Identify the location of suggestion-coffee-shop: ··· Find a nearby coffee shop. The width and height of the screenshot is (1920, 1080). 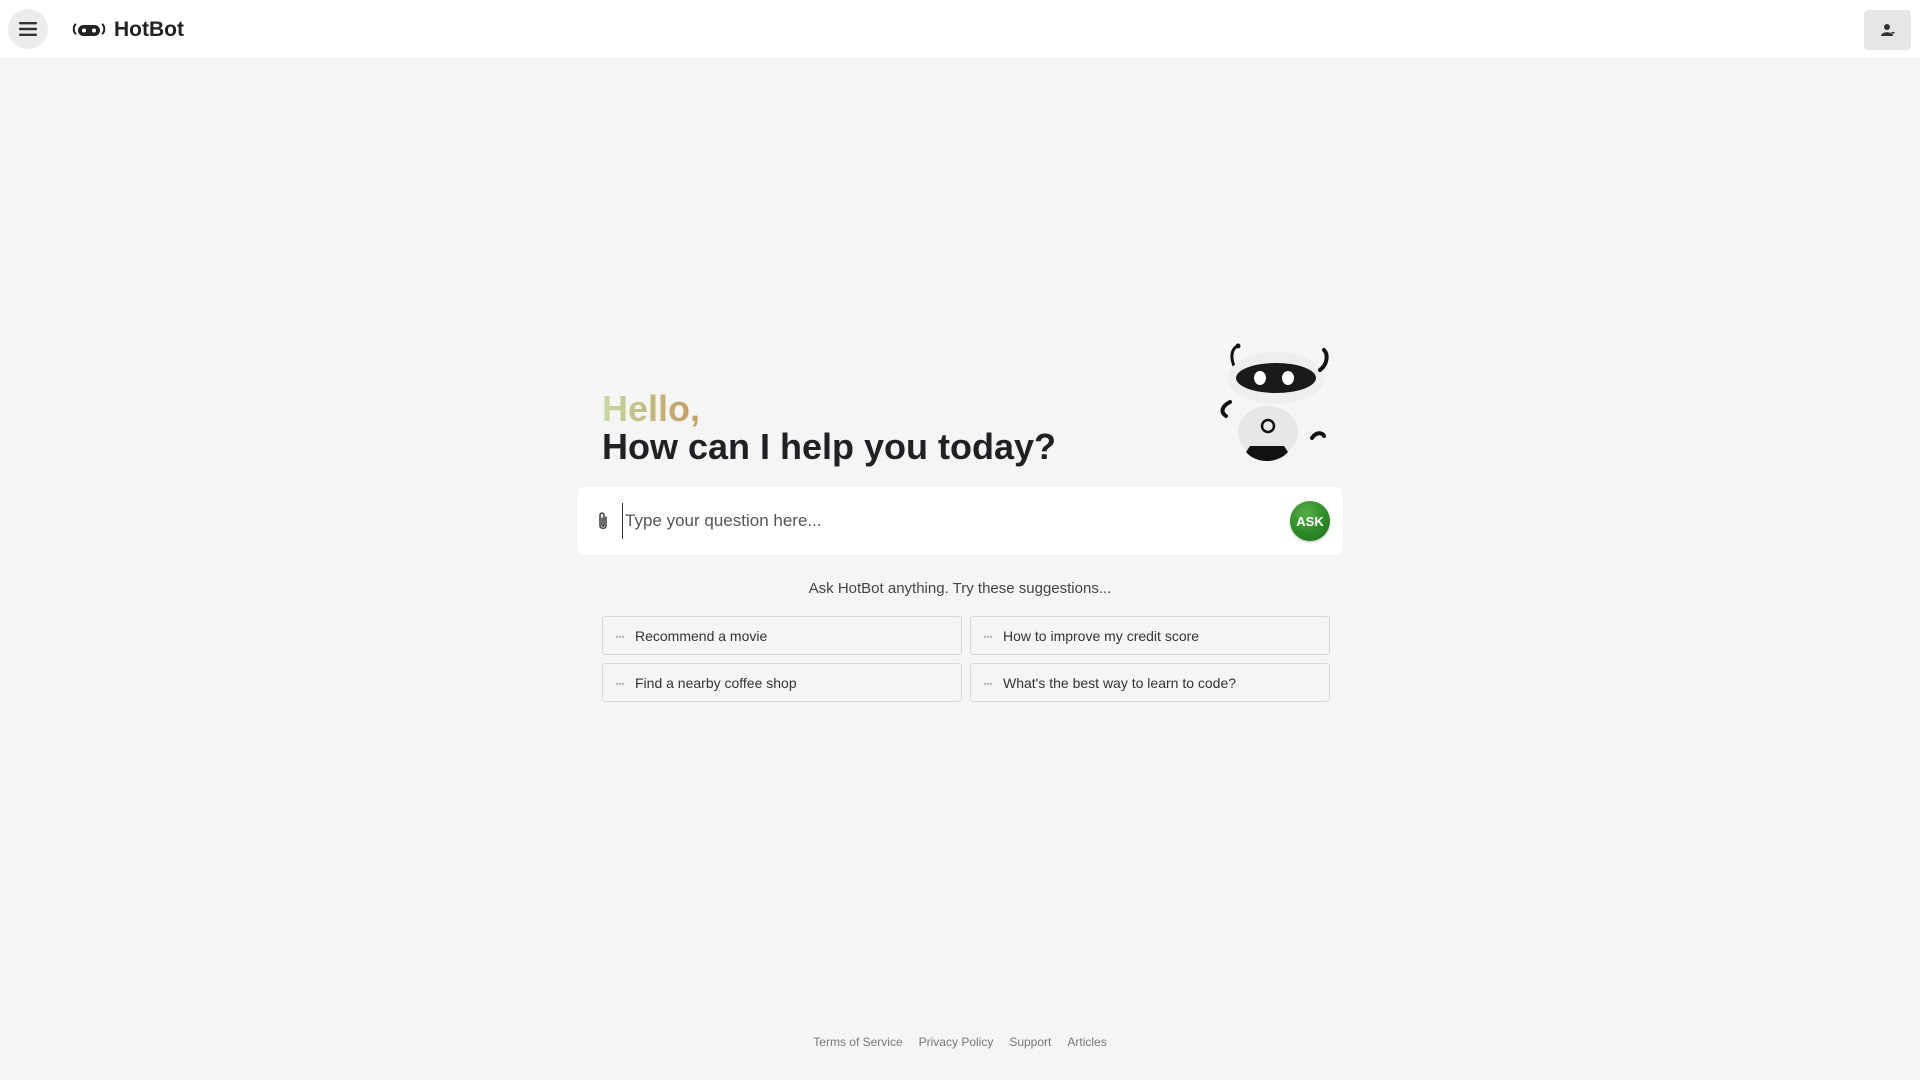
(782, 682).